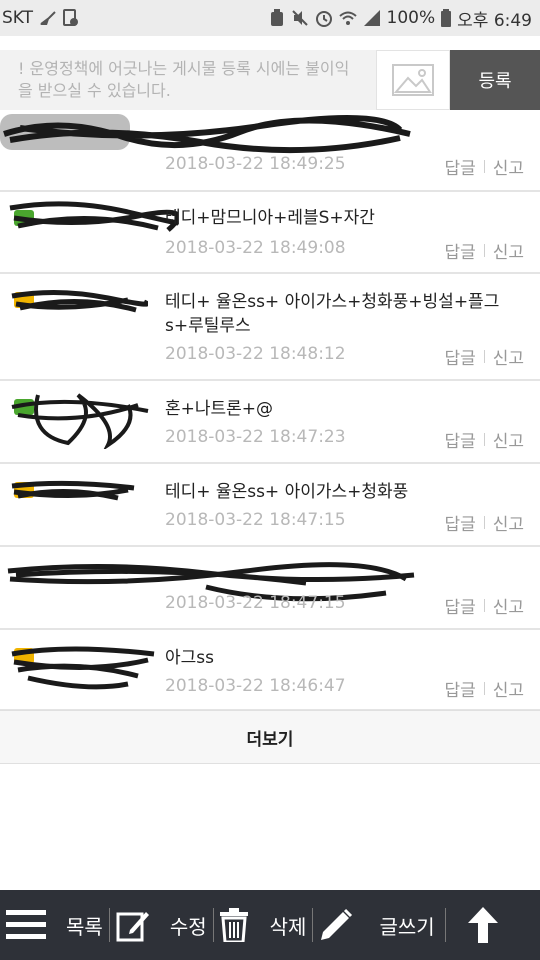  Describe the element at coordinates (446, 18) in the screenshot. I see `battery-icon` at that location.